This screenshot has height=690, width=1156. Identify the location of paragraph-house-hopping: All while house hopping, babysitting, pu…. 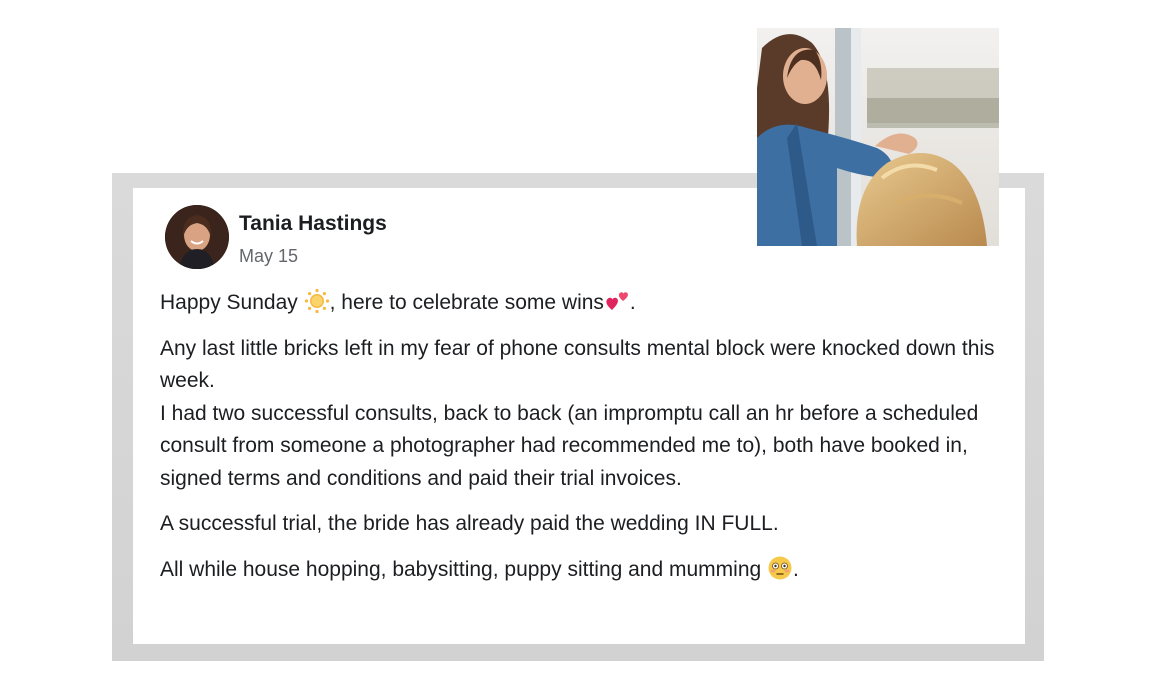
(585, 570).